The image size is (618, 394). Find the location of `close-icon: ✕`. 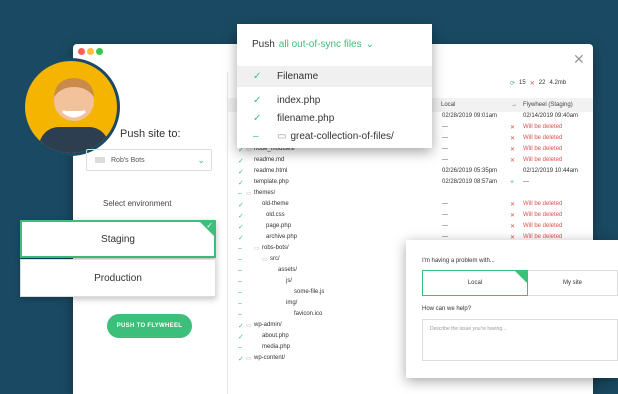

close-icon: ✕ is located at coordinates (579, 59).